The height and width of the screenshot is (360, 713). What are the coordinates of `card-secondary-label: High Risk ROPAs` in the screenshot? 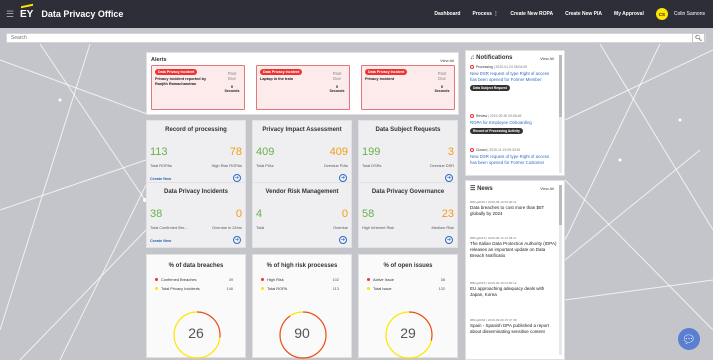 It's located at (226, 165).